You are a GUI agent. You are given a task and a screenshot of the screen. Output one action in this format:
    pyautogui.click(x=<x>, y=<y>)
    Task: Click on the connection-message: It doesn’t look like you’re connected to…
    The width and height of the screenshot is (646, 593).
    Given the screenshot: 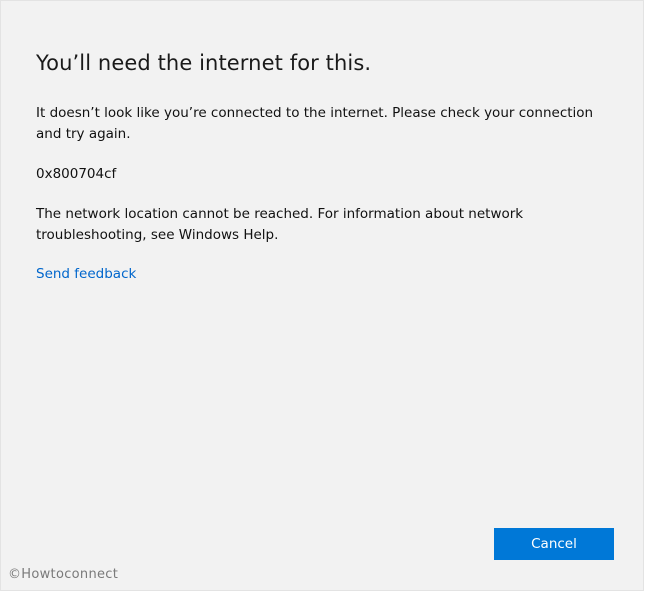 What is the action you would take?
    pyautogui.click(x=315, y=123)
    